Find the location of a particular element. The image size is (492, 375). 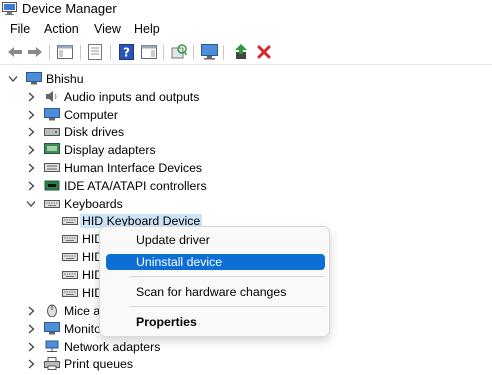

update-driver-icon is located at coordinates (241, 52).